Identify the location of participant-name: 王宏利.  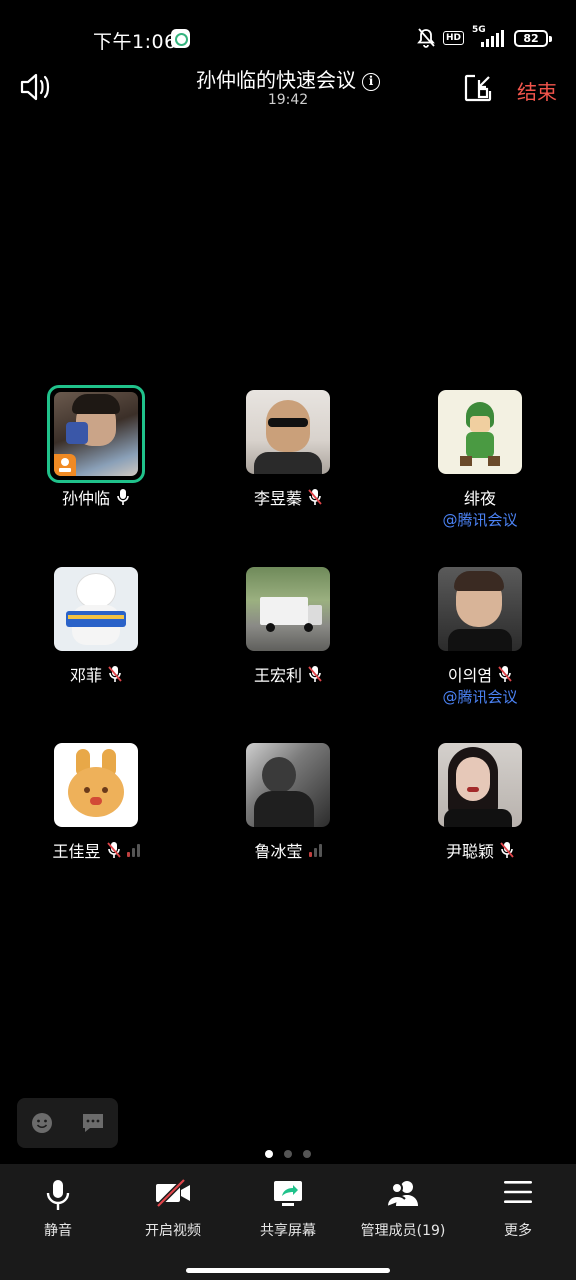
(277, 675).